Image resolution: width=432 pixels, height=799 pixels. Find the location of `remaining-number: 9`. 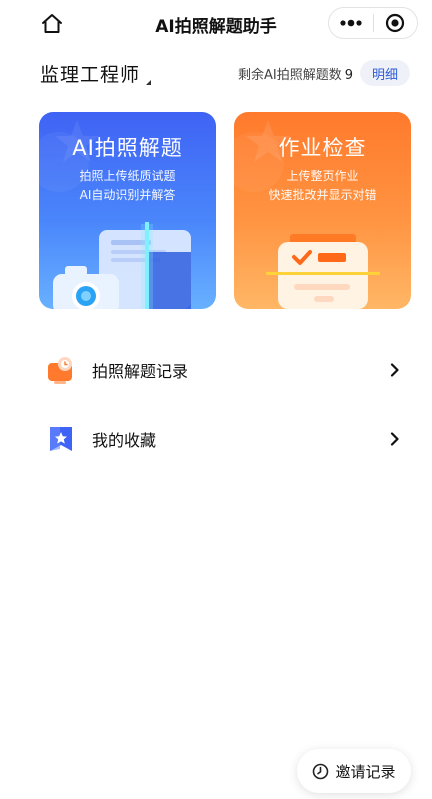

remaining-number: 9 is located at coordinates (349, 75).